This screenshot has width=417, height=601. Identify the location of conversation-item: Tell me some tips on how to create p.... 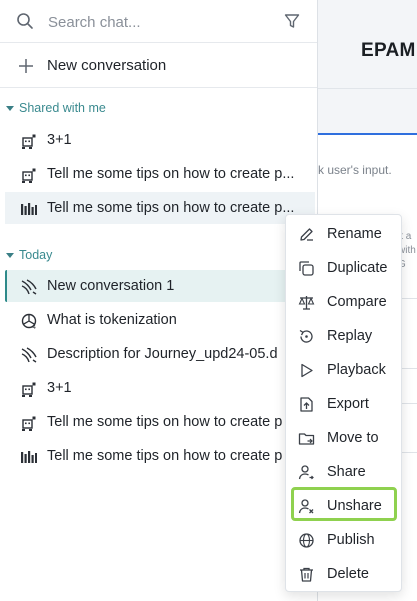
(158, 174).